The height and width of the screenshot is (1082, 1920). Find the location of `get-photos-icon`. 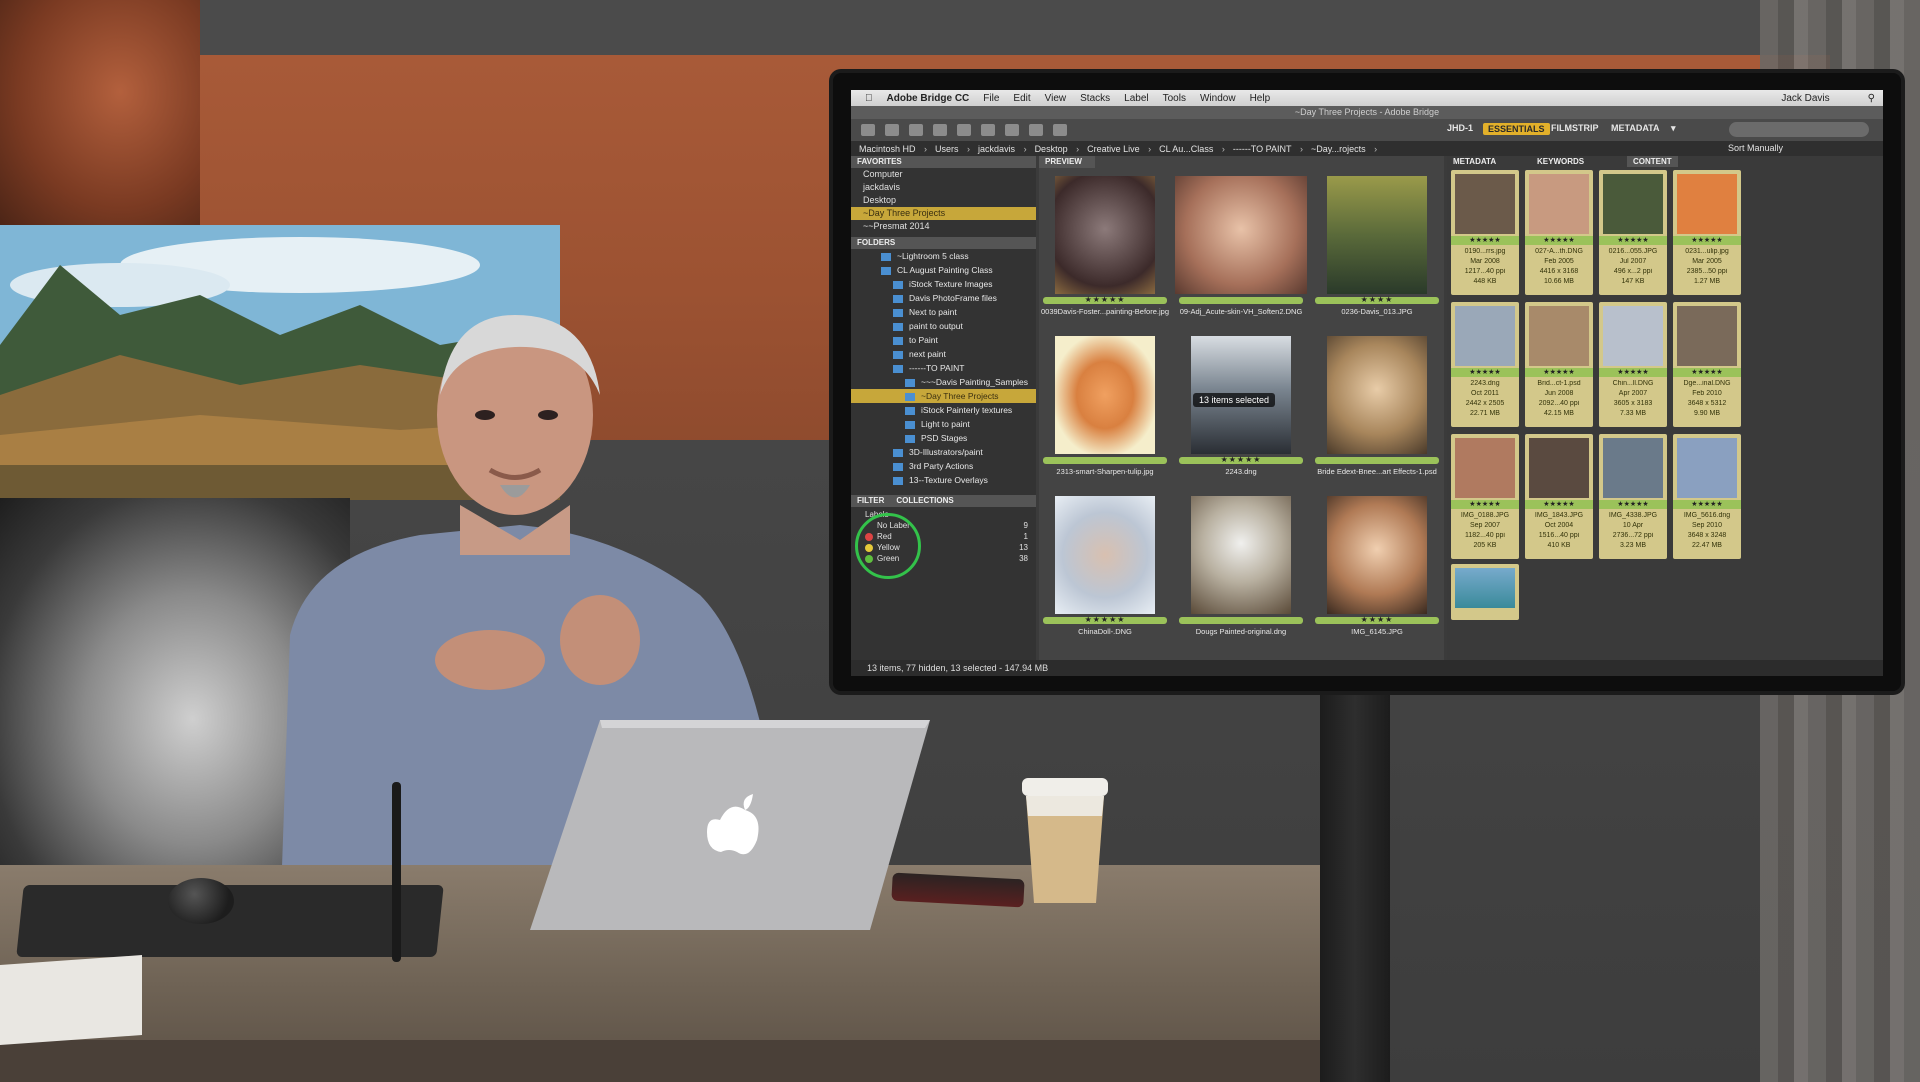

get-photos-icon is located at coordinates (964, 130).